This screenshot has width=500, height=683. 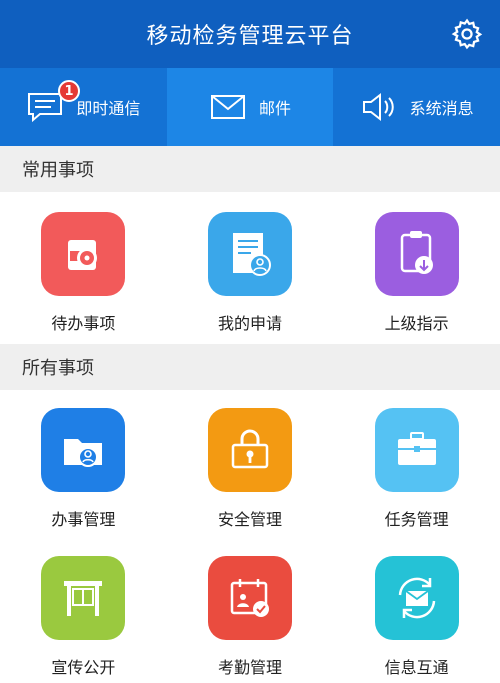 I want to click on section-title-all: 所有事项, so click(x=250, y=367).